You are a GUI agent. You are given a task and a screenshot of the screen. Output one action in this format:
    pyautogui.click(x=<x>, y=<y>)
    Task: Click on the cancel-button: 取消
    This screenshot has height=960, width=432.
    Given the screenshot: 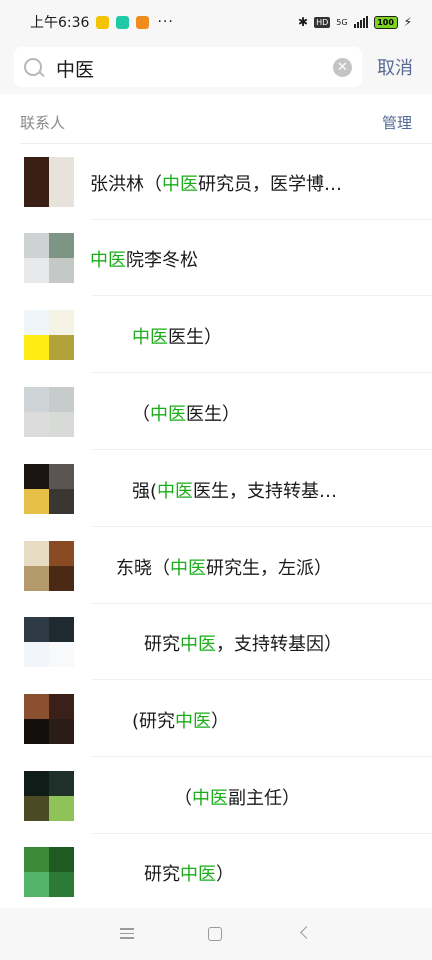 What is the action you would take?
    pyautogui.click(x=395, y=67)
    